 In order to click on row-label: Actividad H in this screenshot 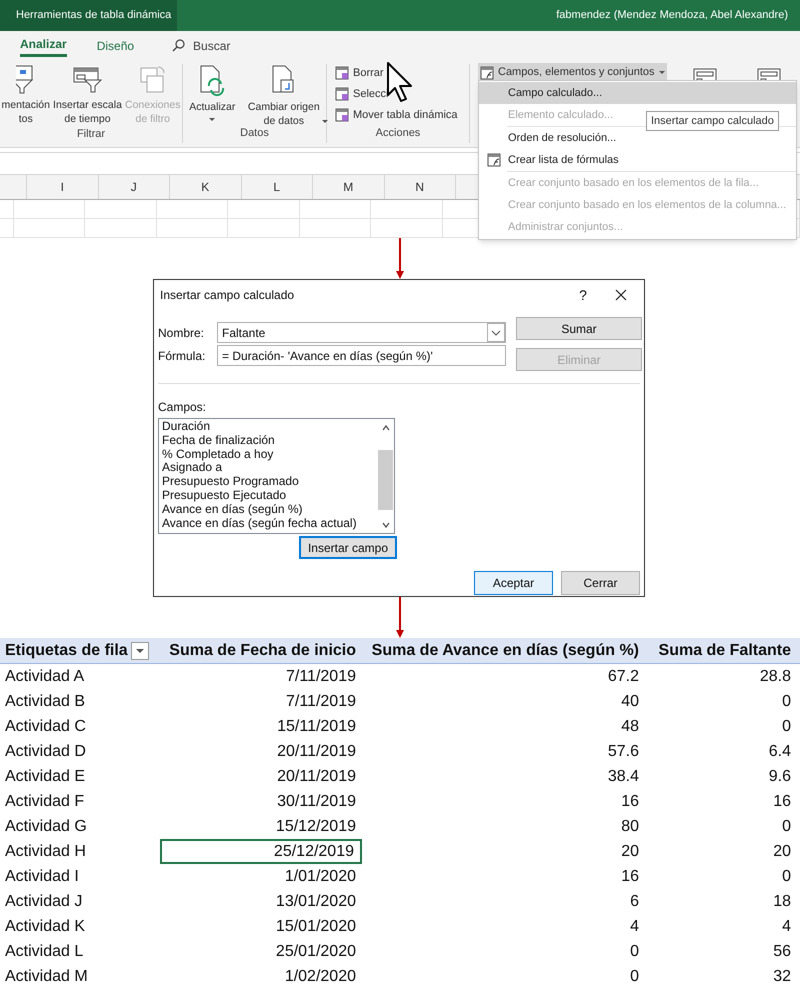, I will do `click(45, 852)`.